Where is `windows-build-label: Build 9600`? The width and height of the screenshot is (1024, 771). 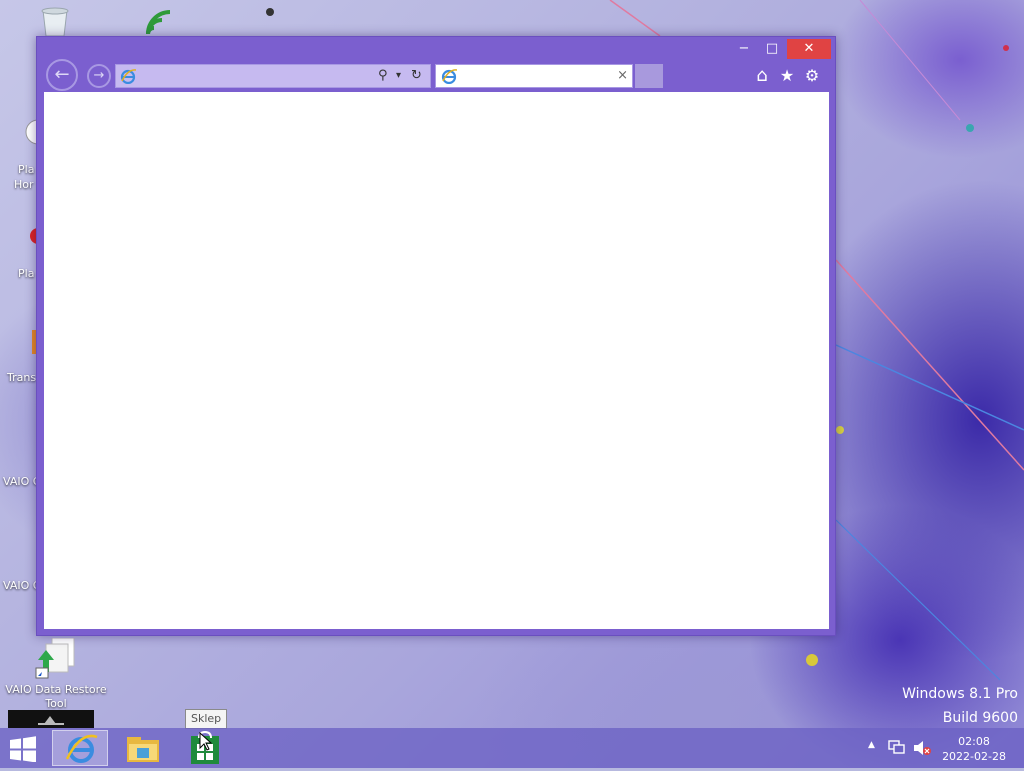 windows-build-label: Build 9600 is located at coordinates (980, 718).